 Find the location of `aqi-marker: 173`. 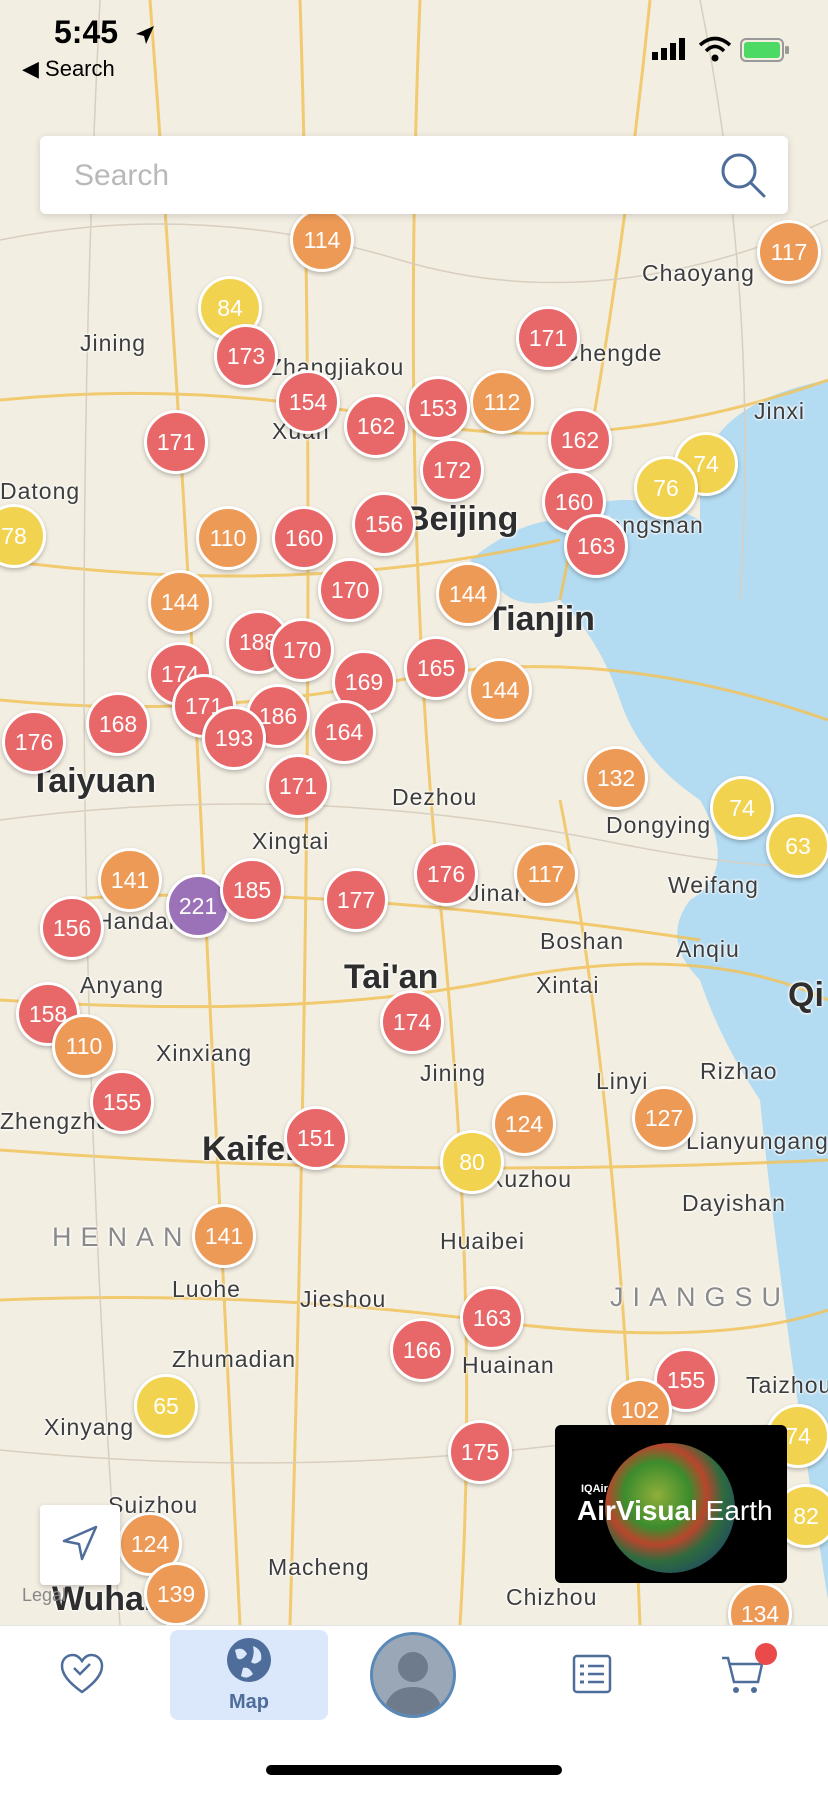

aqi-marker: 173 is located at coordinates (246, 356).